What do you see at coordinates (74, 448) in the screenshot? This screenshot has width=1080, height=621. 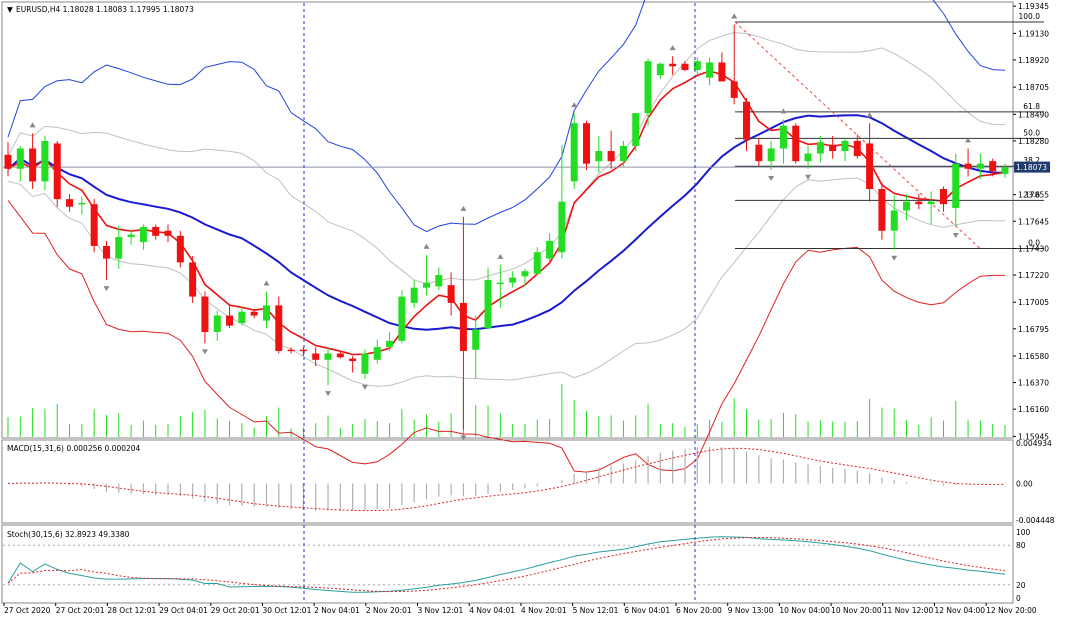 I see `macd-label: MACD(15,31,6) 0.000256 0.000204` at bounding box center [74, 448].